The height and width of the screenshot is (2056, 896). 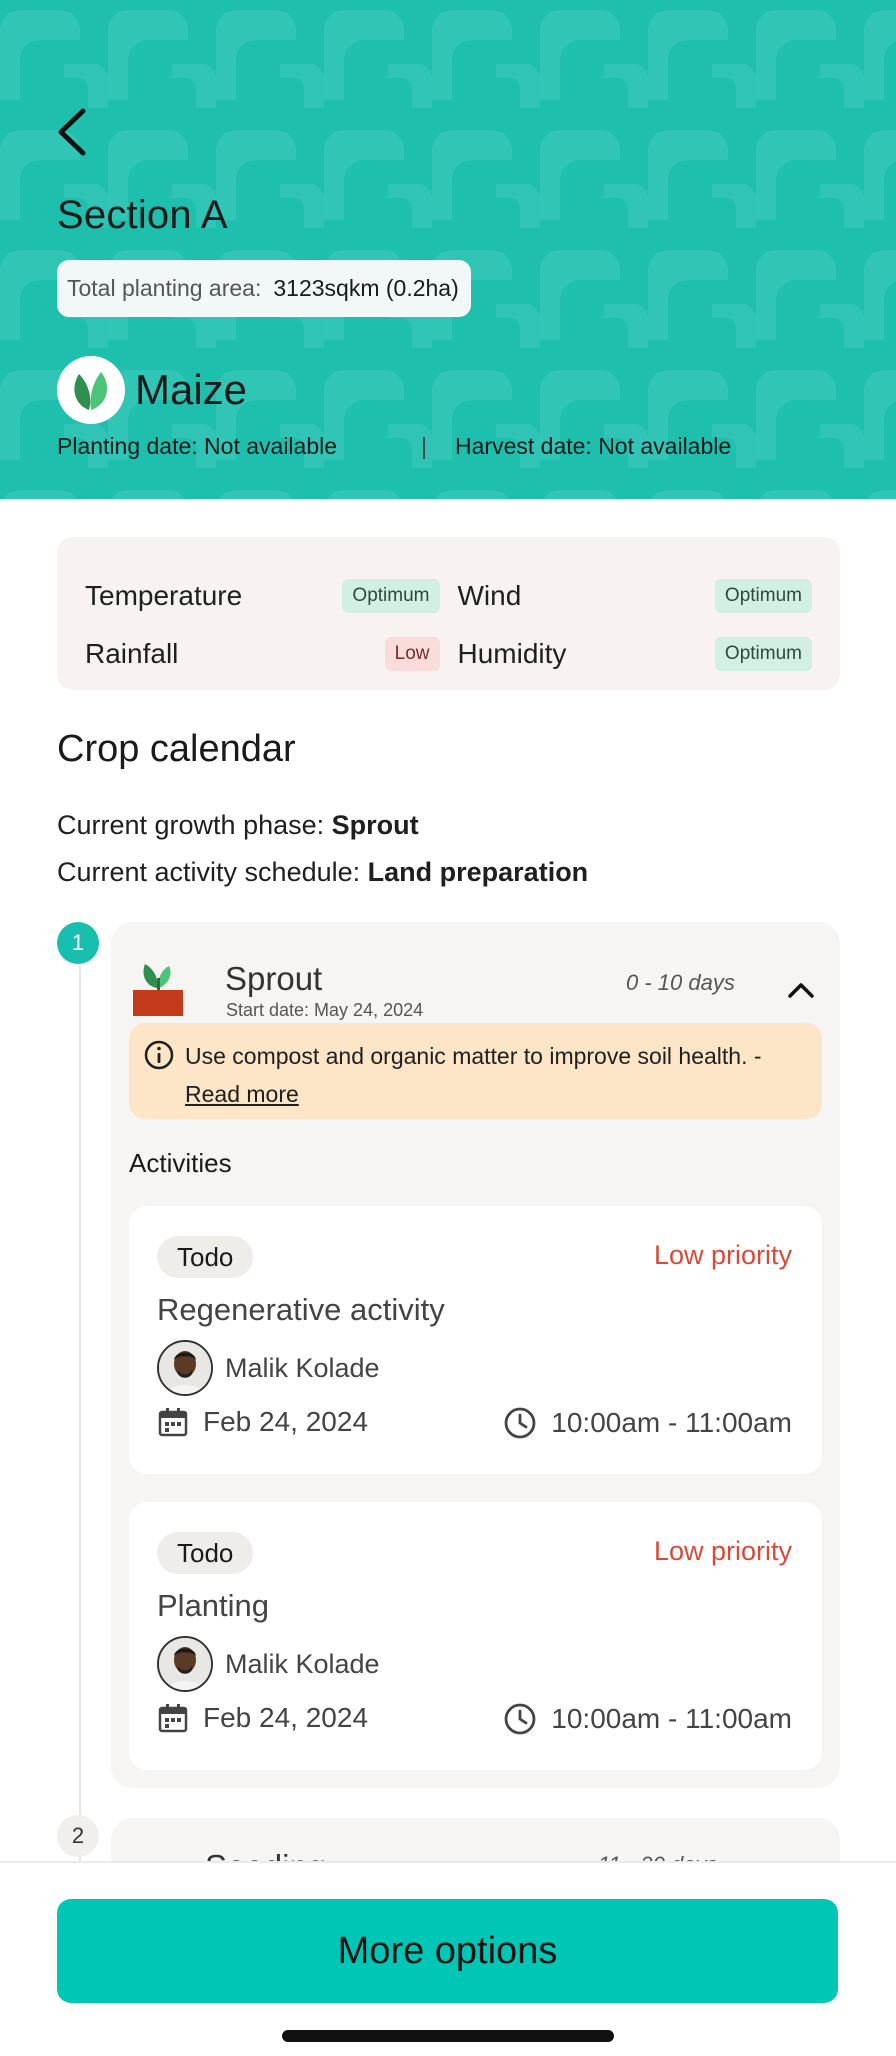 I want to click on more-options-button: More options, so click(x=447, y=1951).